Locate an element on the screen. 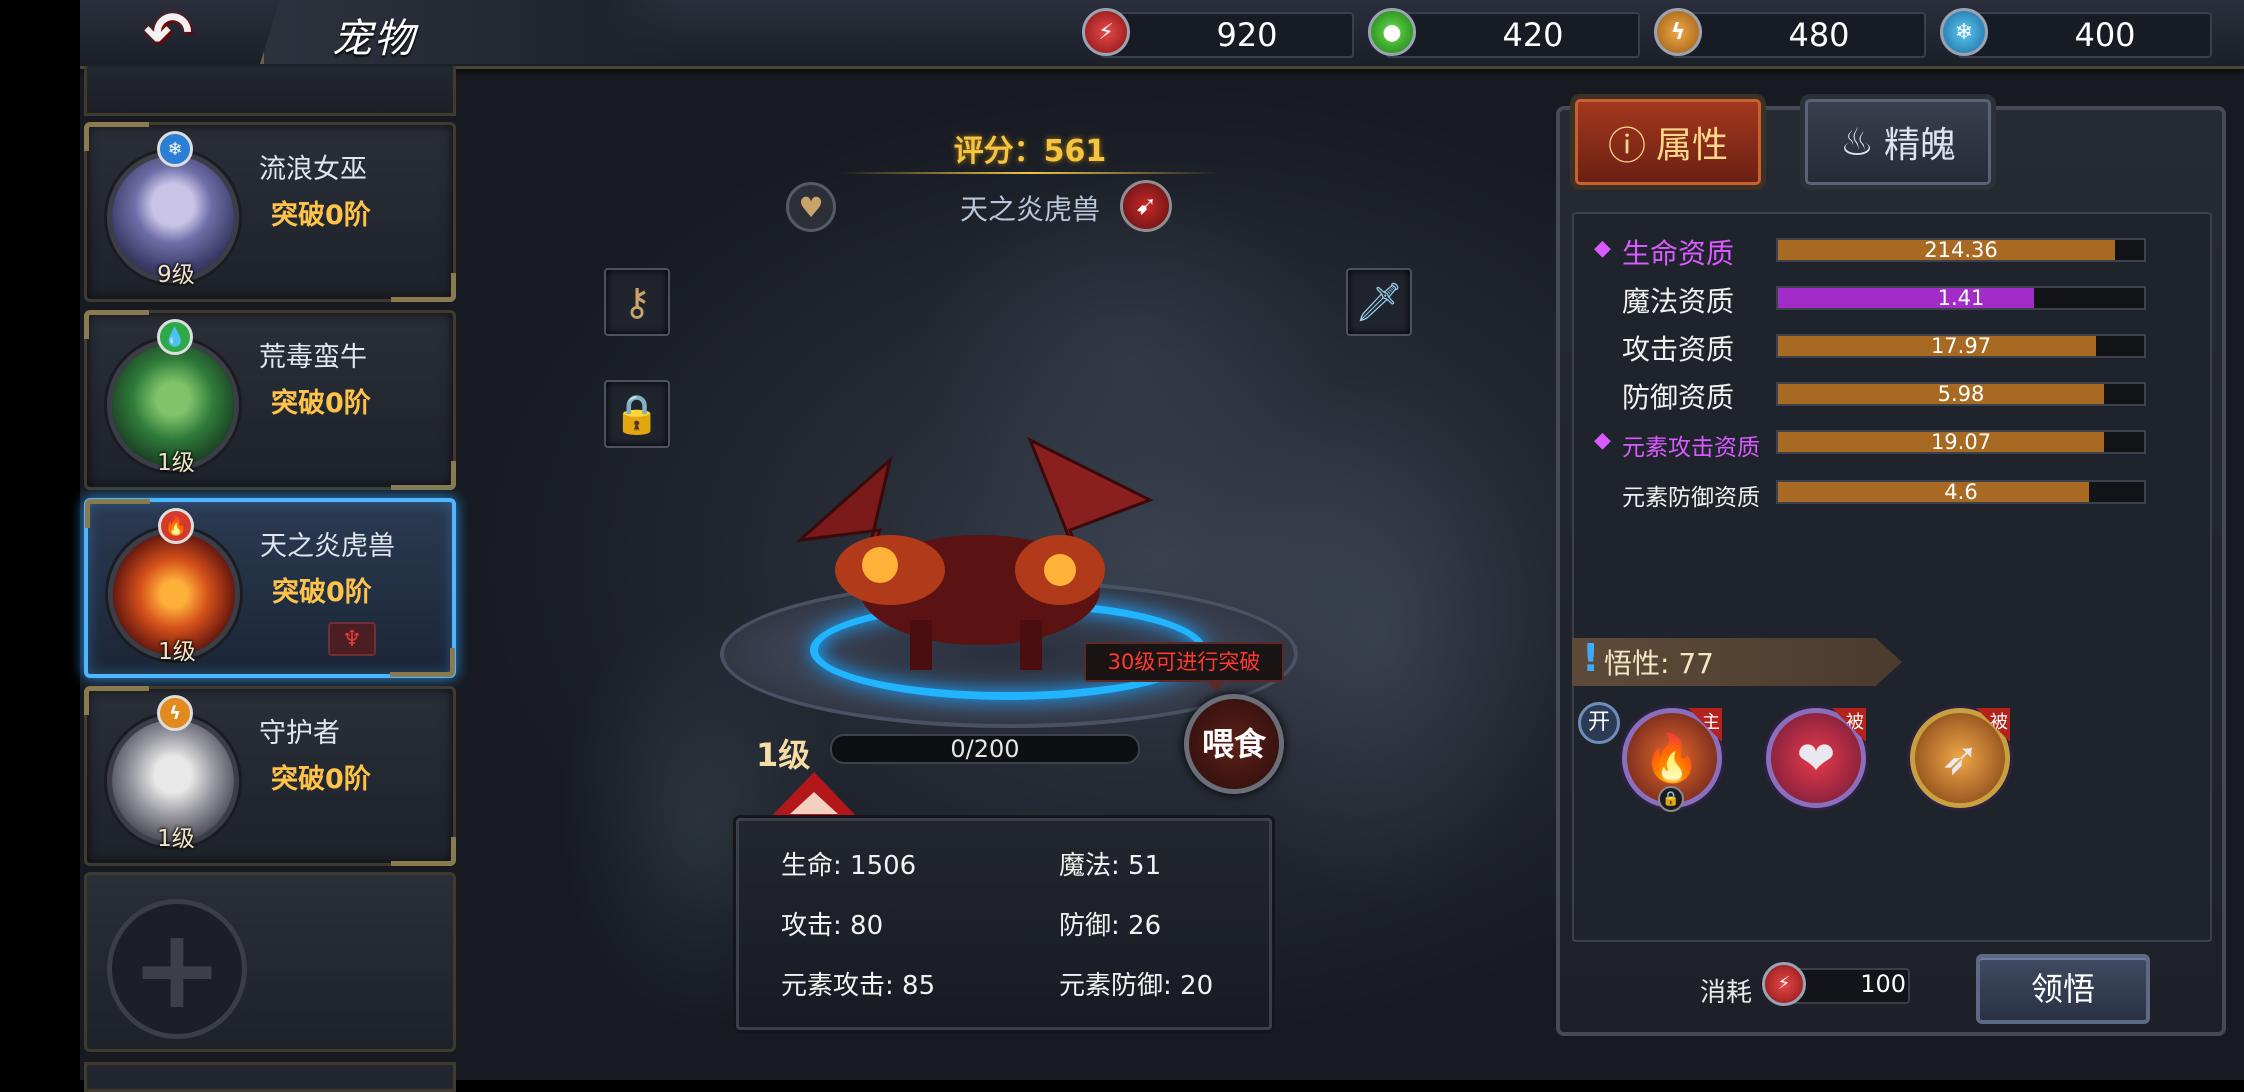 The image size is (2244, 1092). pet-card-selected: 🔥 天之炎虎兽 突破0阶 1级 ♆ is located at coordinates (270, 588).